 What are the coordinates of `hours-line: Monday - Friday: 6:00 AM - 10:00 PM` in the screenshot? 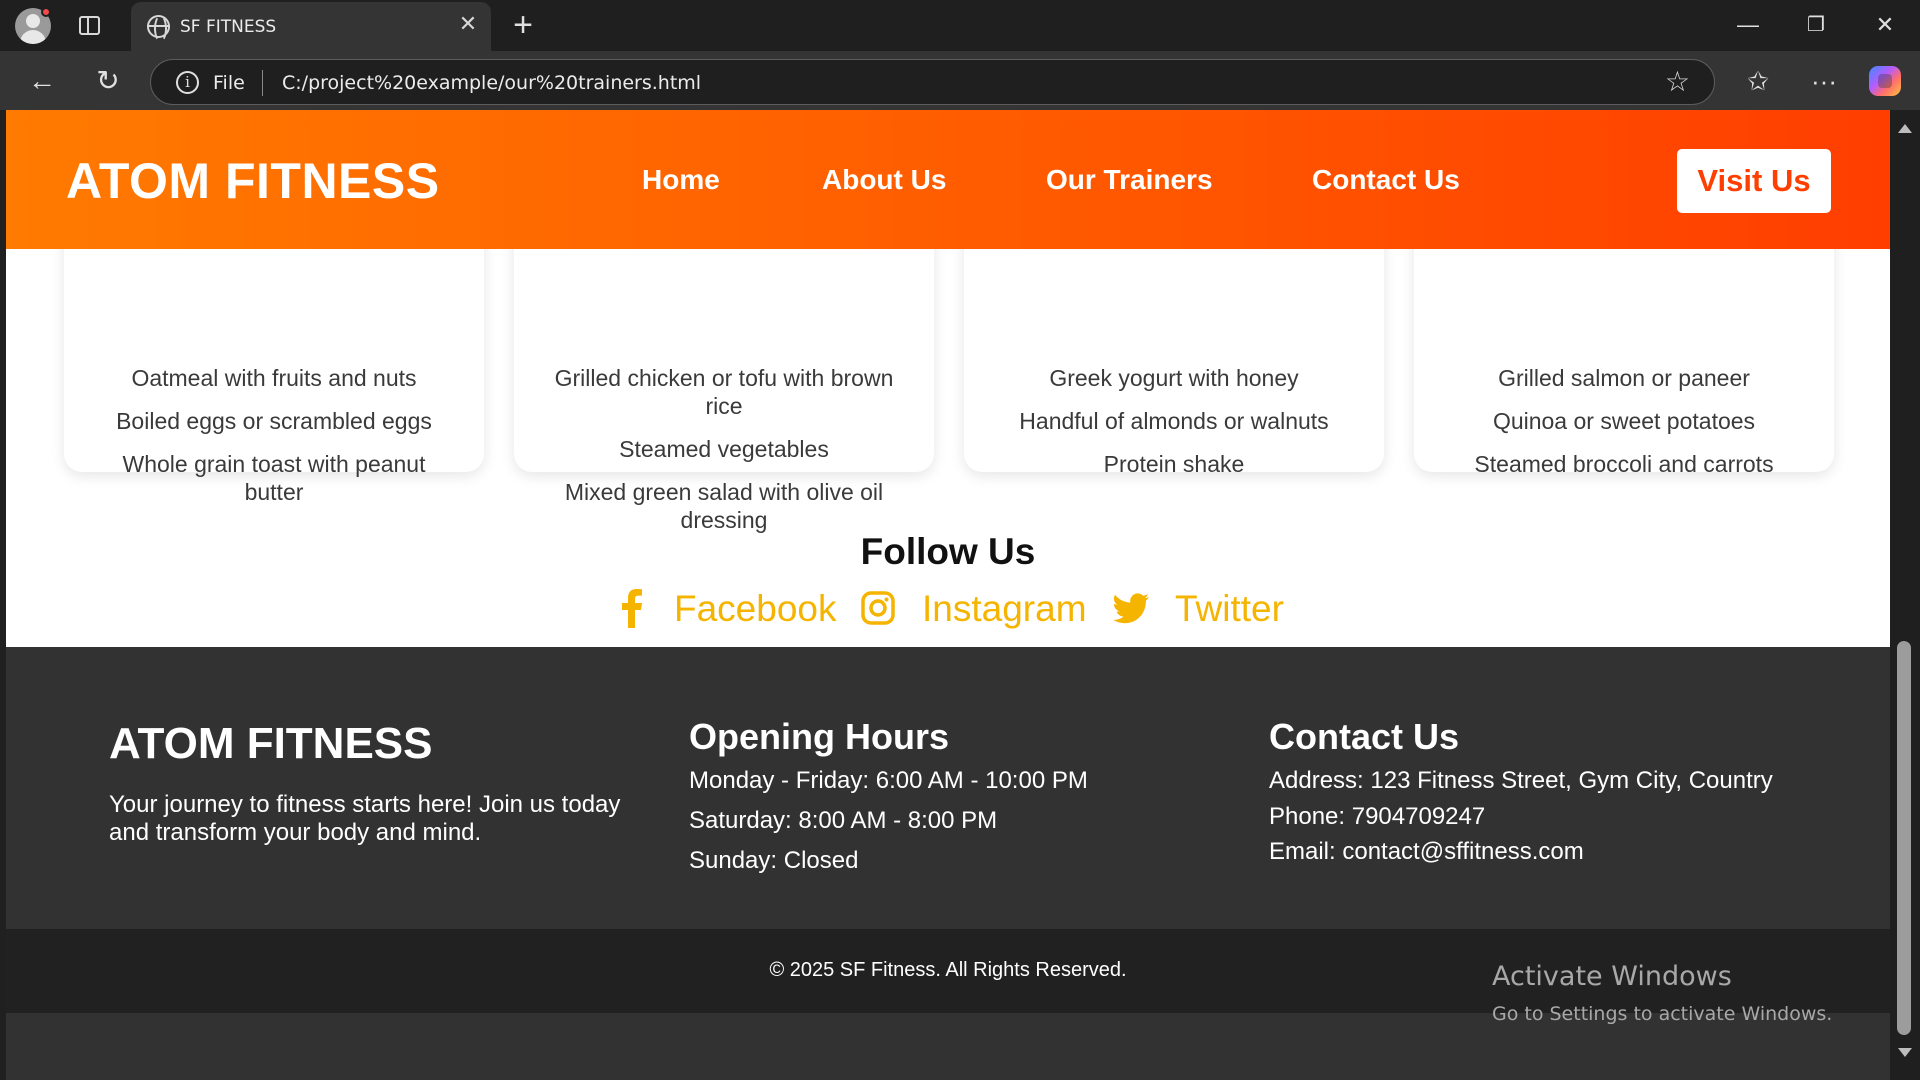 It's located at (888, 780).